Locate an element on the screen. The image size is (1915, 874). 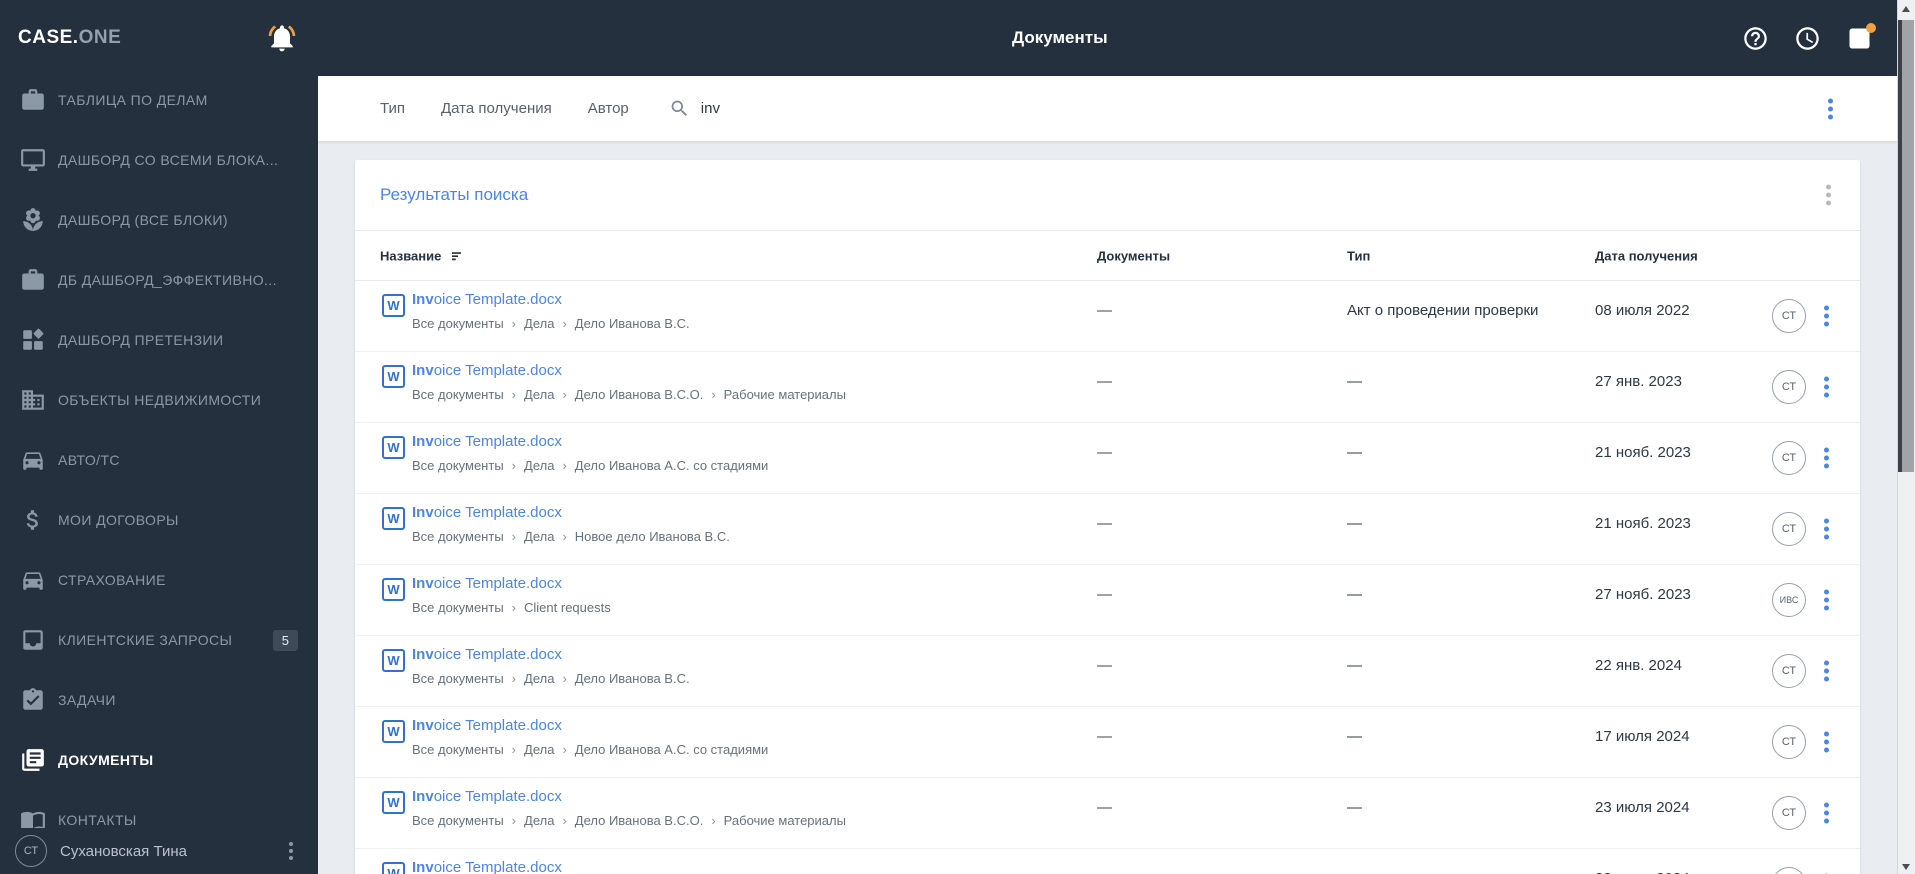
scrollbar-up-arrow is located at coordinates (1906, 9).